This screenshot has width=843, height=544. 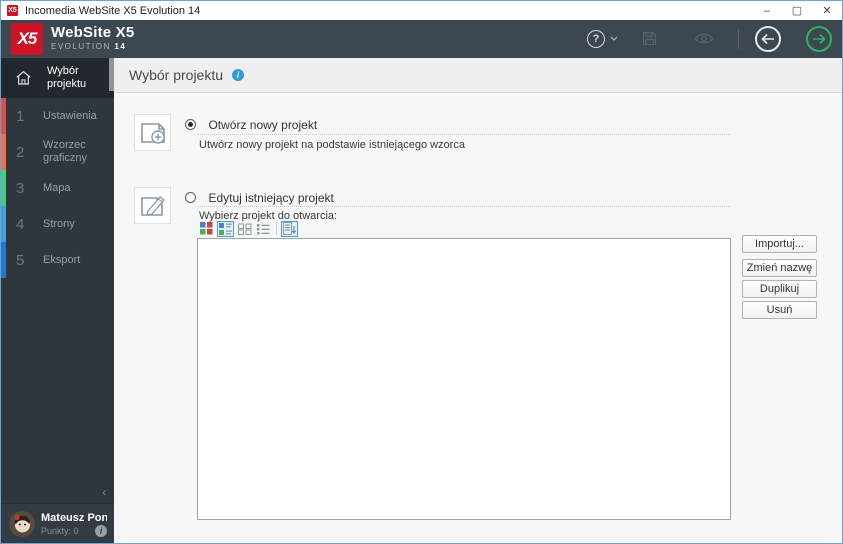 I want to click on eye-icon, so click(x=704, y=38).